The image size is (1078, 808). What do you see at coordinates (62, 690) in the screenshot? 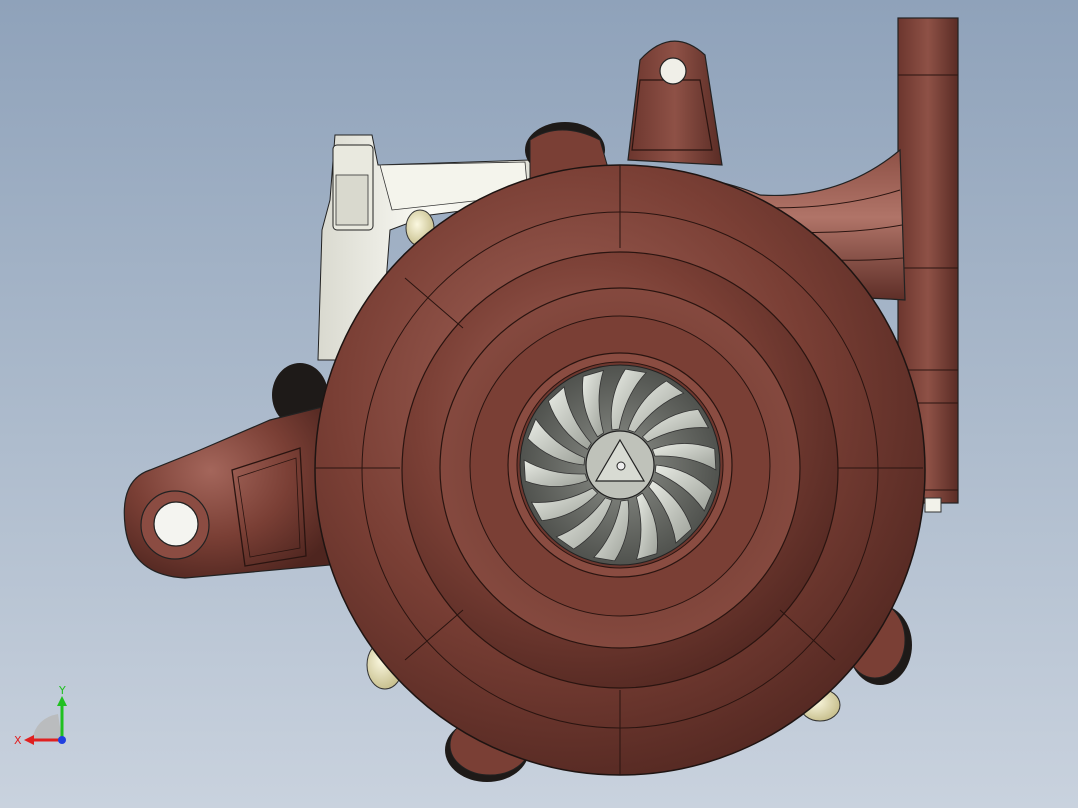
I see `y-label: Y` at bounding box center [62, 690].